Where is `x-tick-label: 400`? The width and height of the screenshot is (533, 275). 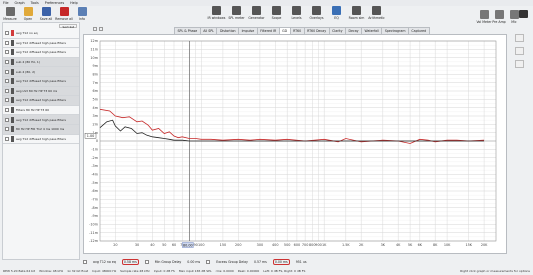 x-tick-label: 400 is located at coordinates (275, 245).